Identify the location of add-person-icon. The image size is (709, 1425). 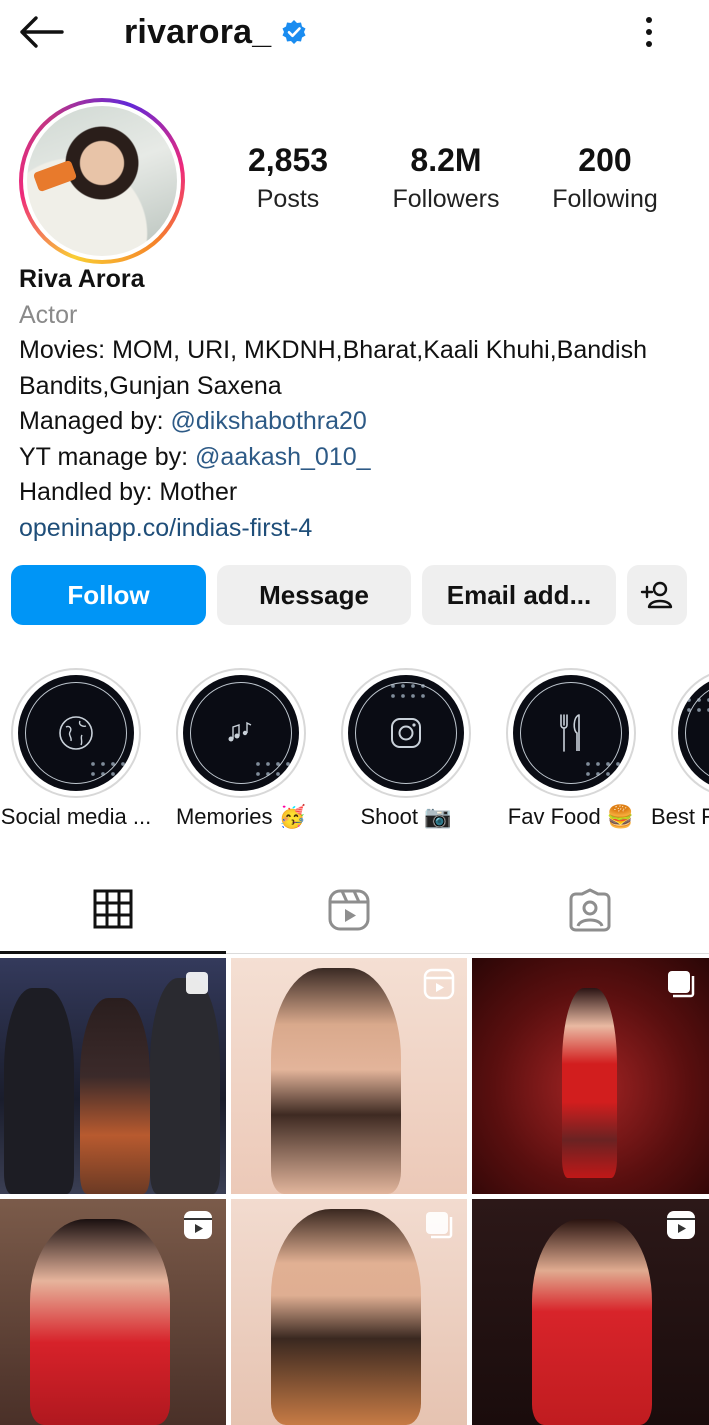
(656, 595).